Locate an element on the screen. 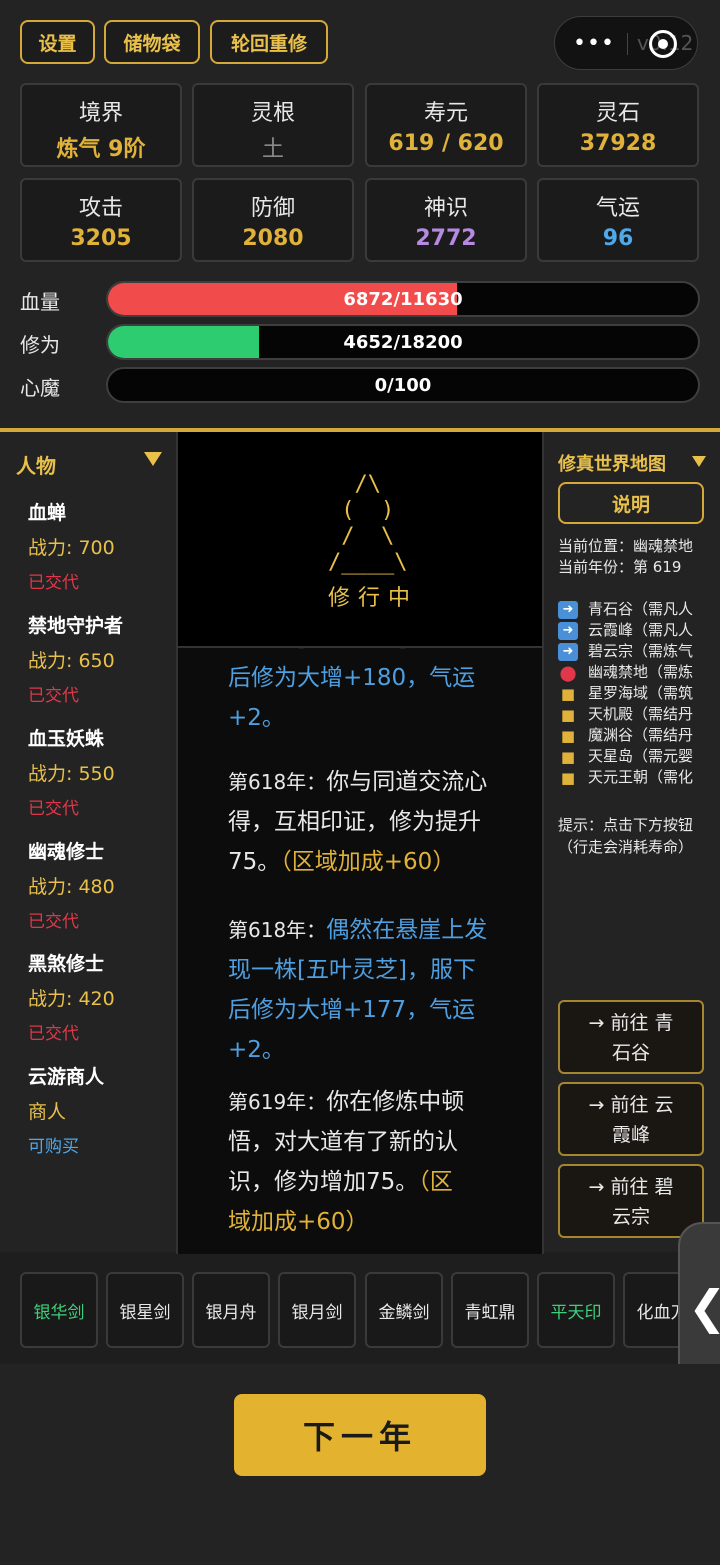 This screenshot has width=720, height=1565. mini-program-capsule: ••• v0.12 is located at coordinates (626, 43).